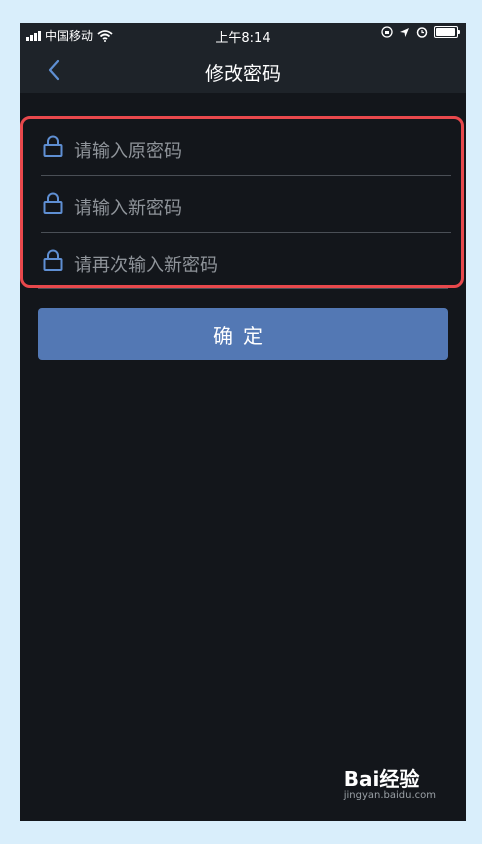  What do you see at coordinates (387, 32) in the screenshot?
I see `rotation-lock-icon` at bounding box center [387, 32].